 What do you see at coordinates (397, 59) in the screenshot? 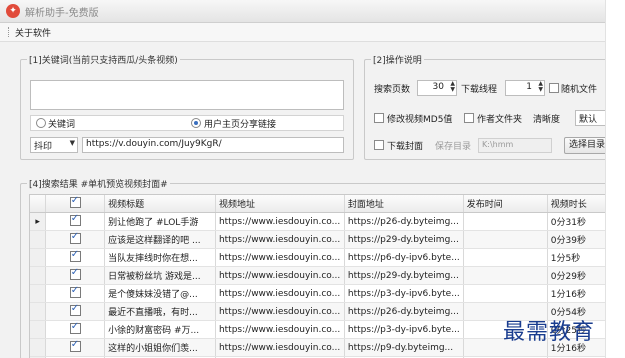
I see `ops-group-label: [2]操作说明` at bounding box center [397, 59].